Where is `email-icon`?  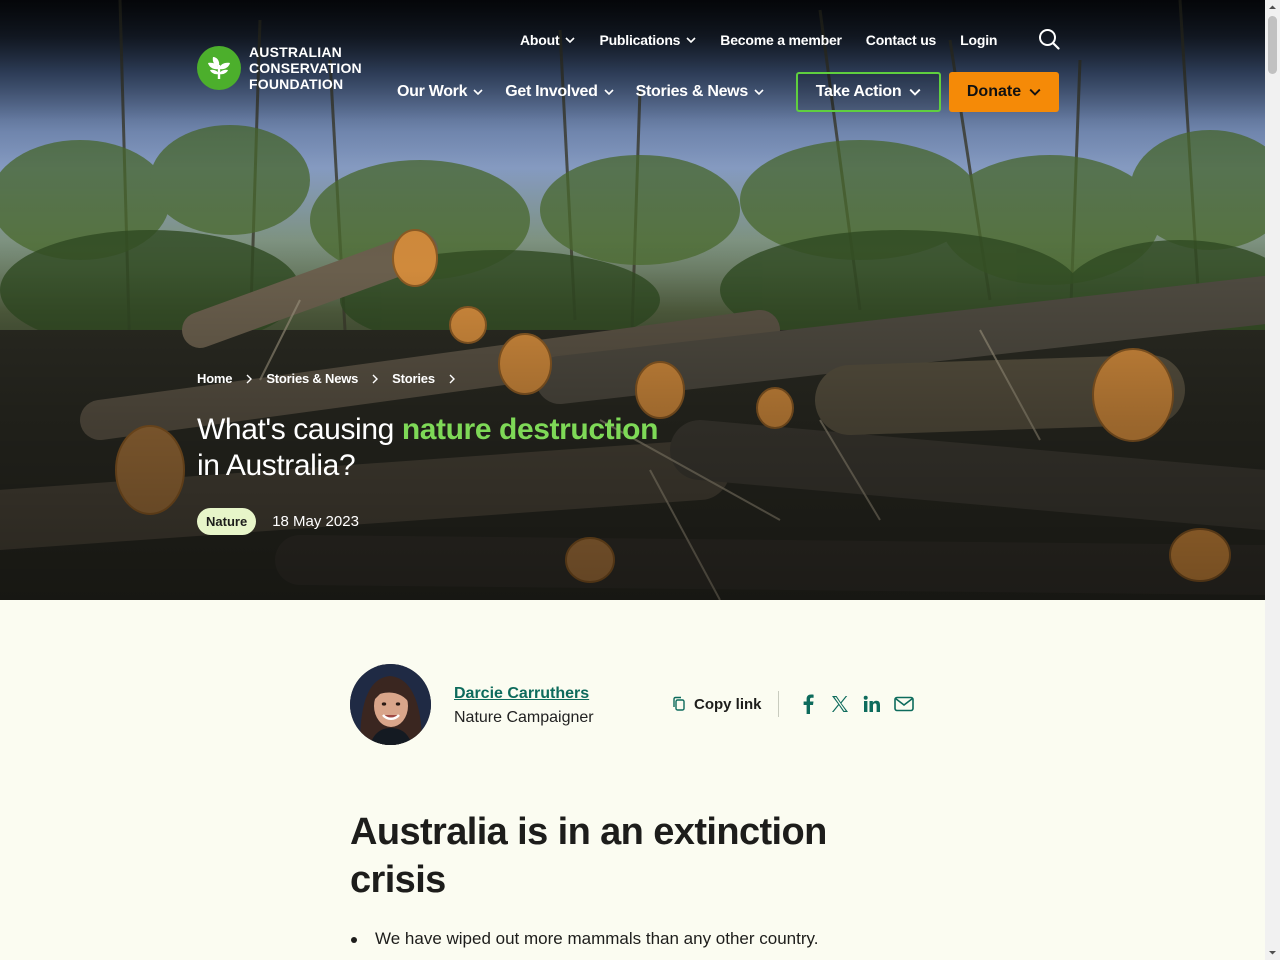
email-icon is located at coordinates (904, 704).